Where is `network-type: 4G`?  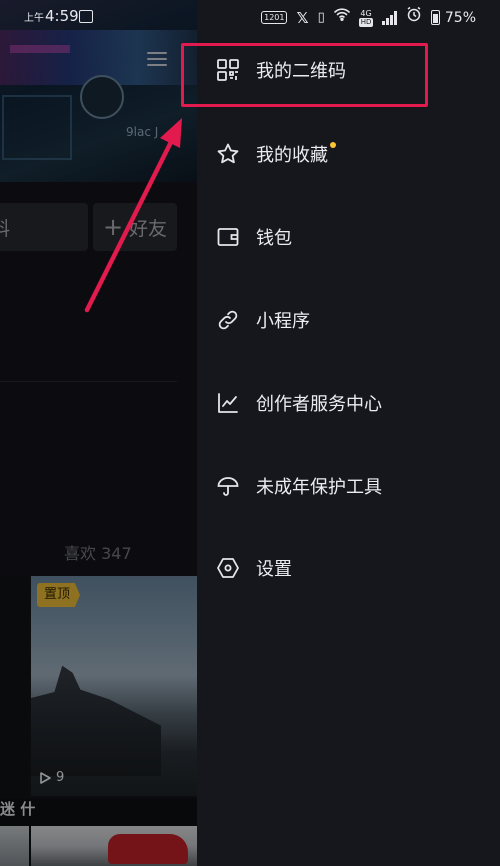
network-type: 4G is located at coordinates (366, 13).